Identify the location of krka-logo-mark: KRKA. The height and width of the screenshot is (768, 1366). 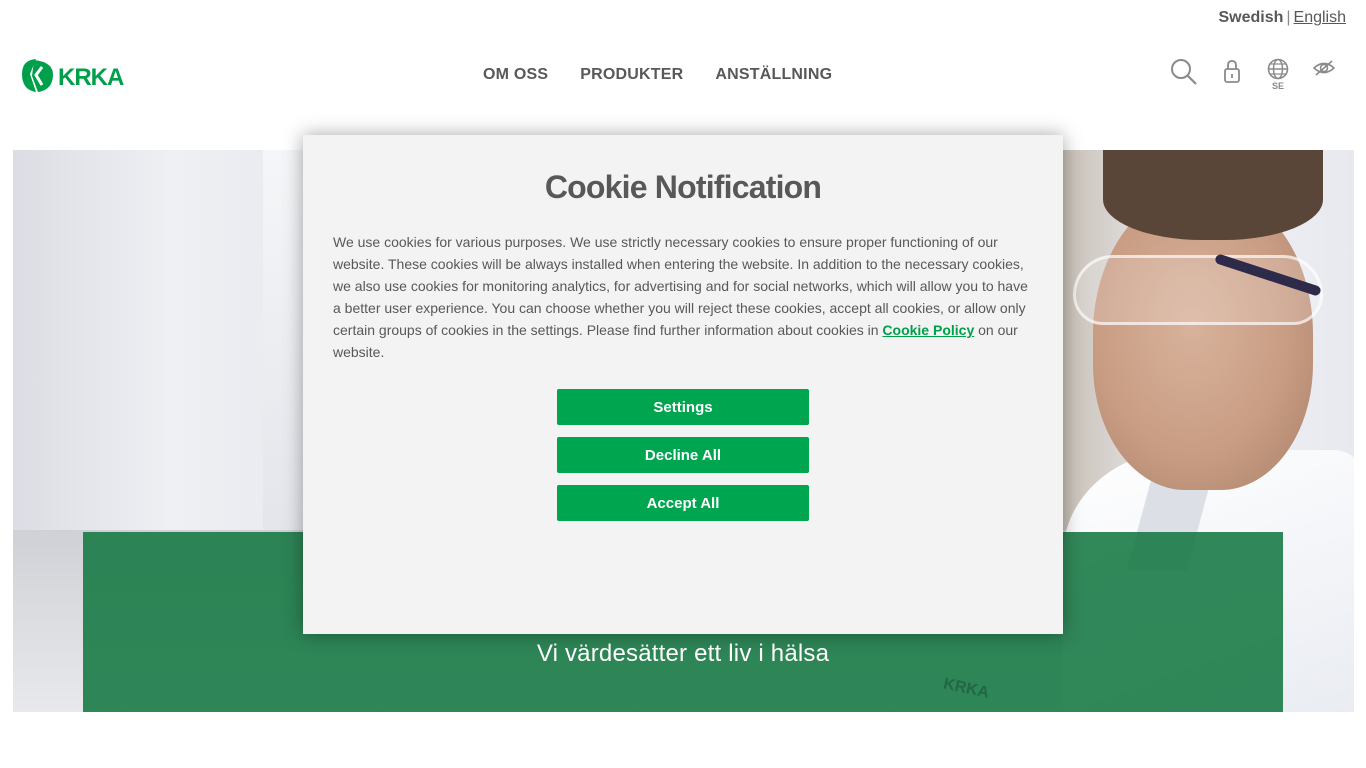
(73, 75).